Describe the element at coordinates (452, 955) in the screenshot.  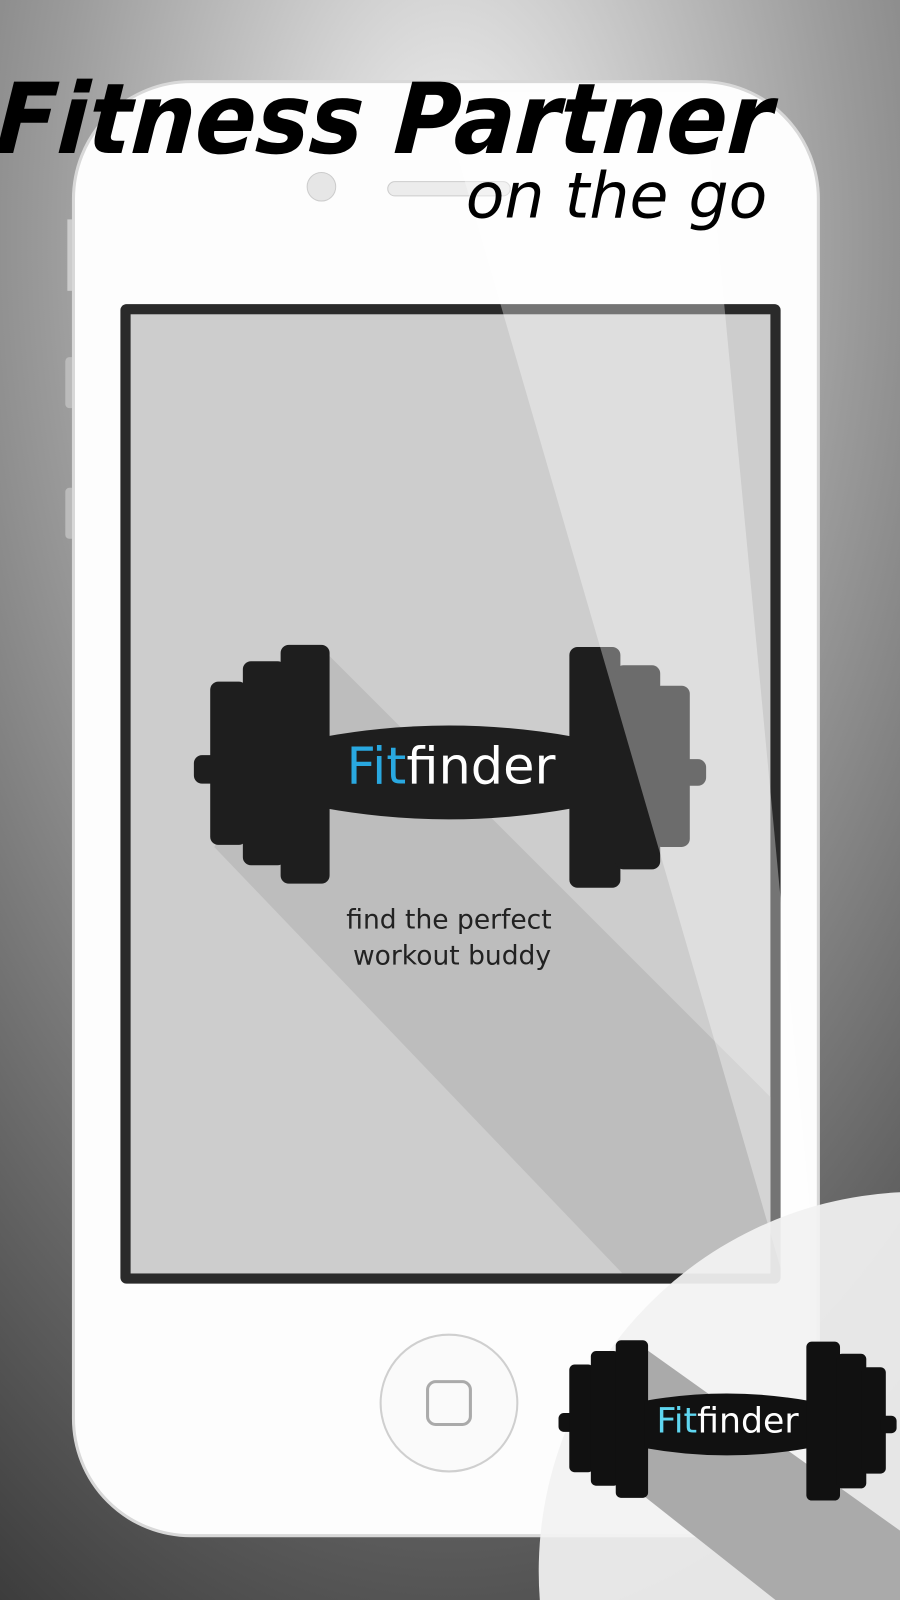
I see `tagline-line2: workout buddy` at that location.